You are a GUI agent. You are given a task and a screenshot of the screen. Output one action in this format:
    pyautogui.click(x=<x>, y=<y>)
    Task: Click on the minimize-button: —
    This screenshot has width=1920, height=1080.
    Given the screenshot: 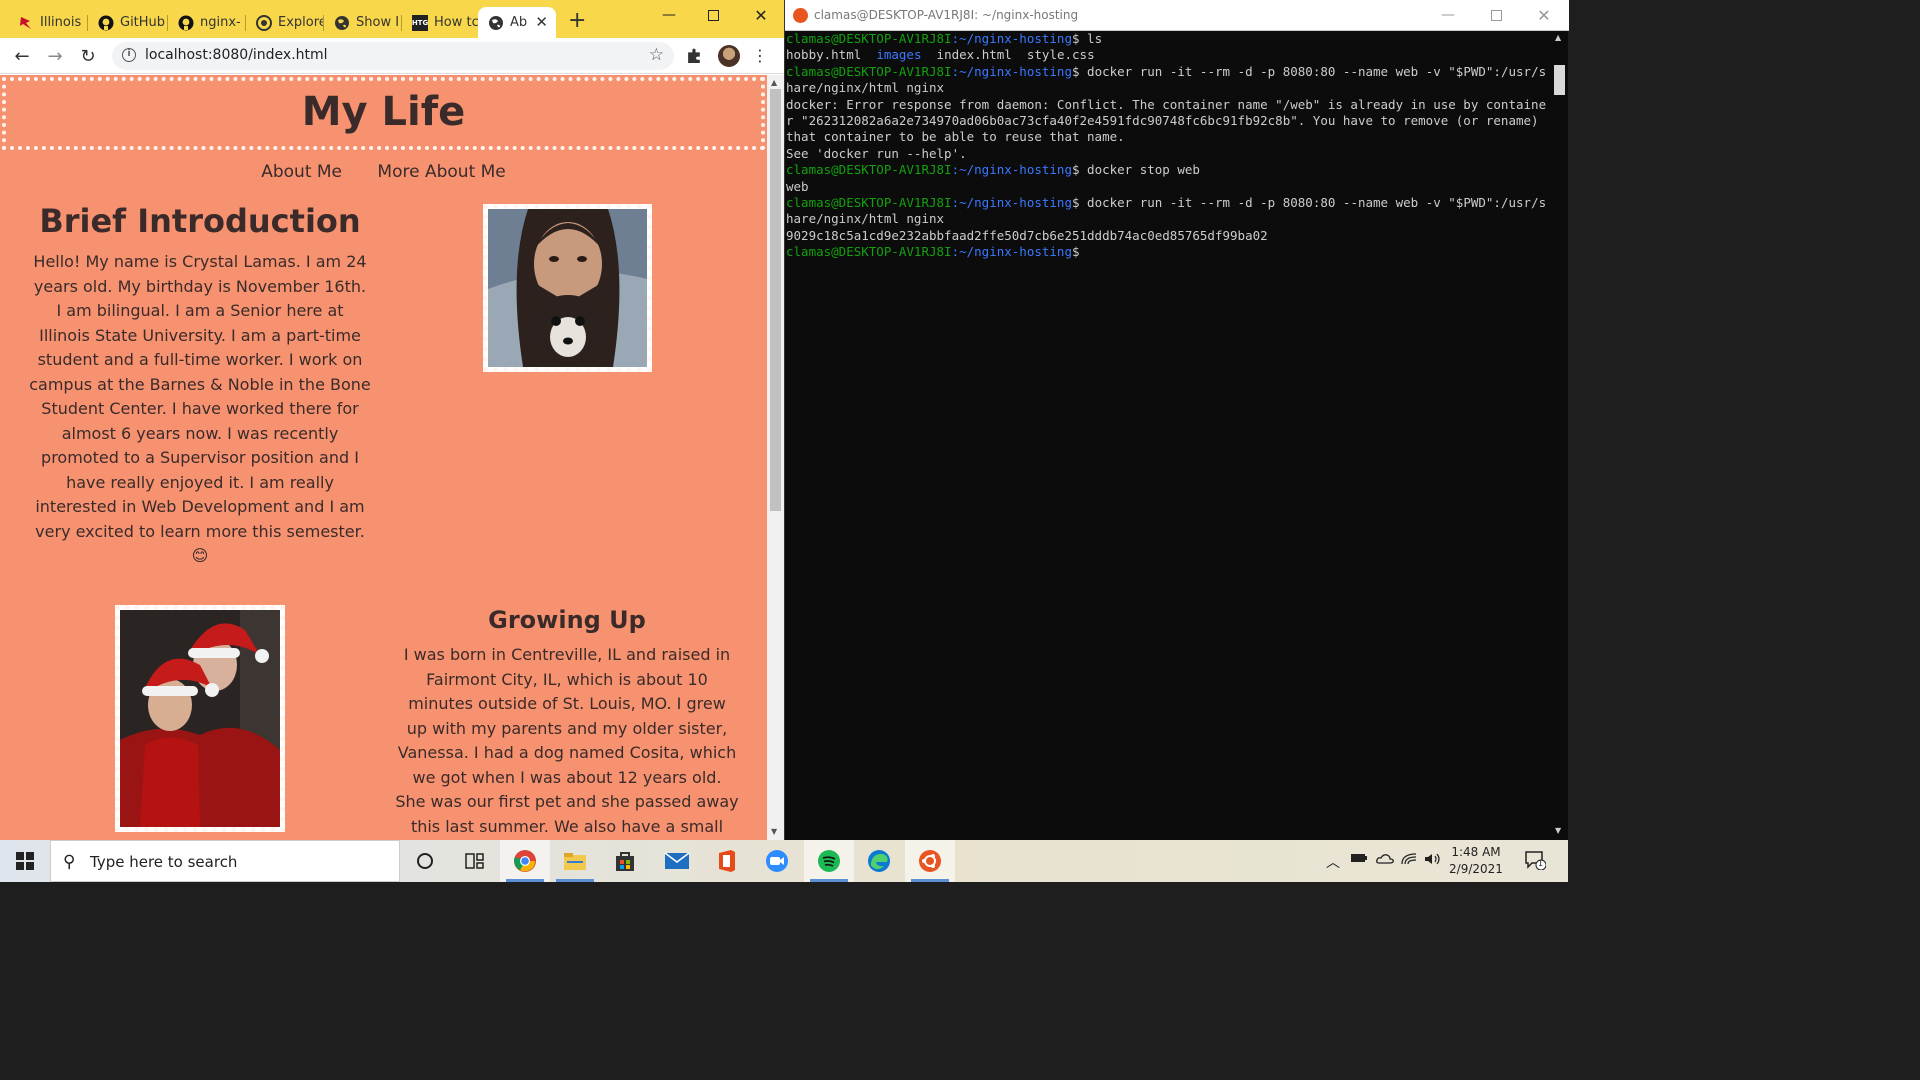 What is the action you would take?
    pyautogui.click(x=669, y=15)
    